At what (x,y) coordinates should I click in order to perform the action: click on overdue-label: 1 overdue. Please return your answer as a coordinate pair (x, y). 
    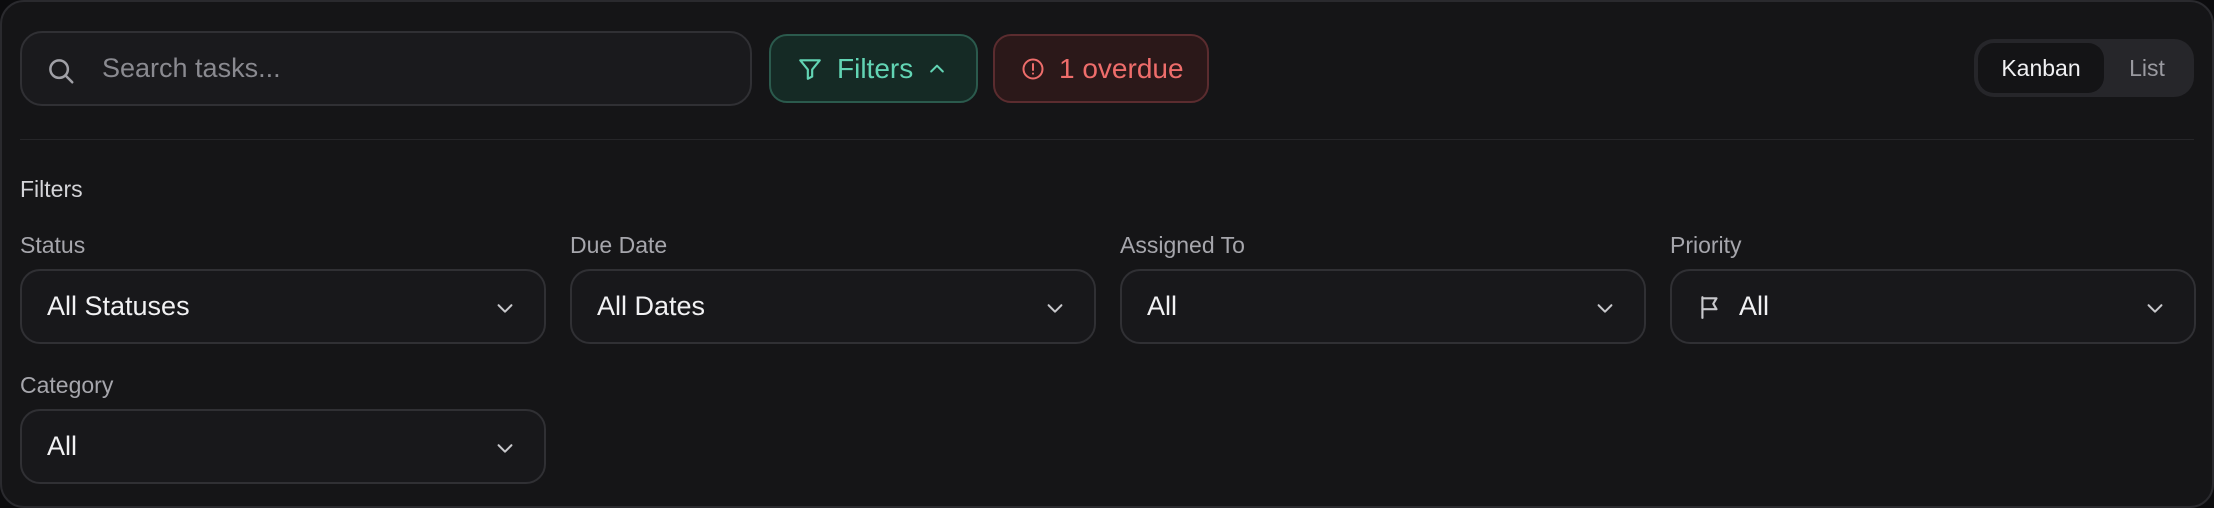
    Looking at the image, I should click on (1121, 68).